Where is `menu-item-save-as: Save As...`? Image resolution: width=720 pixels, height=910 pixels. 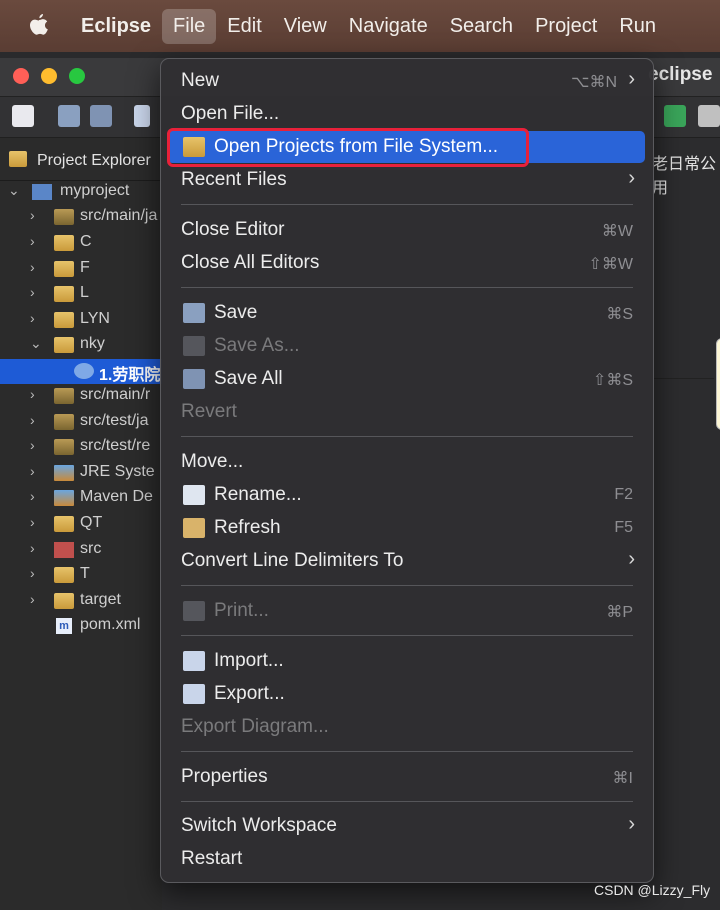
menu-item-save-as: Save As... is located at coordinates (406, 346).